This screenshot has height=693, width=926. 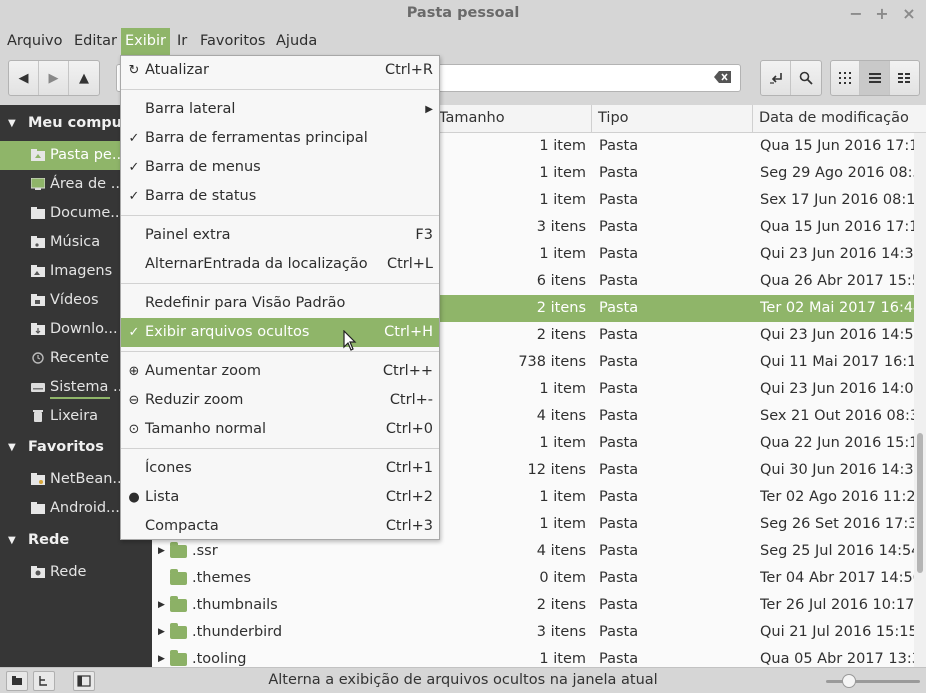 What do you see at coordinates (280, 468) in the screenshot?
I see `menu-item-icones: Ícones Ctrl+1` at bounding box center [280, 468].